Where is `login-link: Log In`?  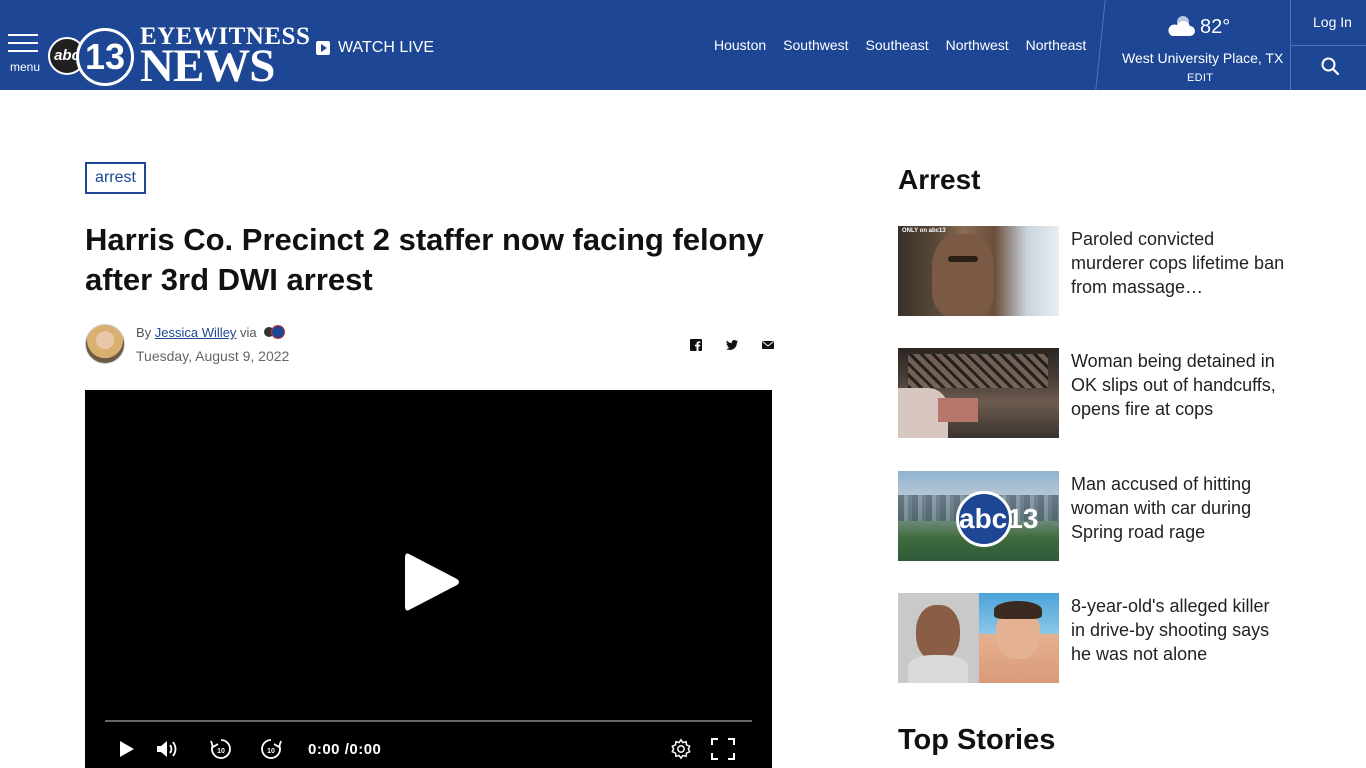 login-link: Log In is located at coordinates (1332, 22).